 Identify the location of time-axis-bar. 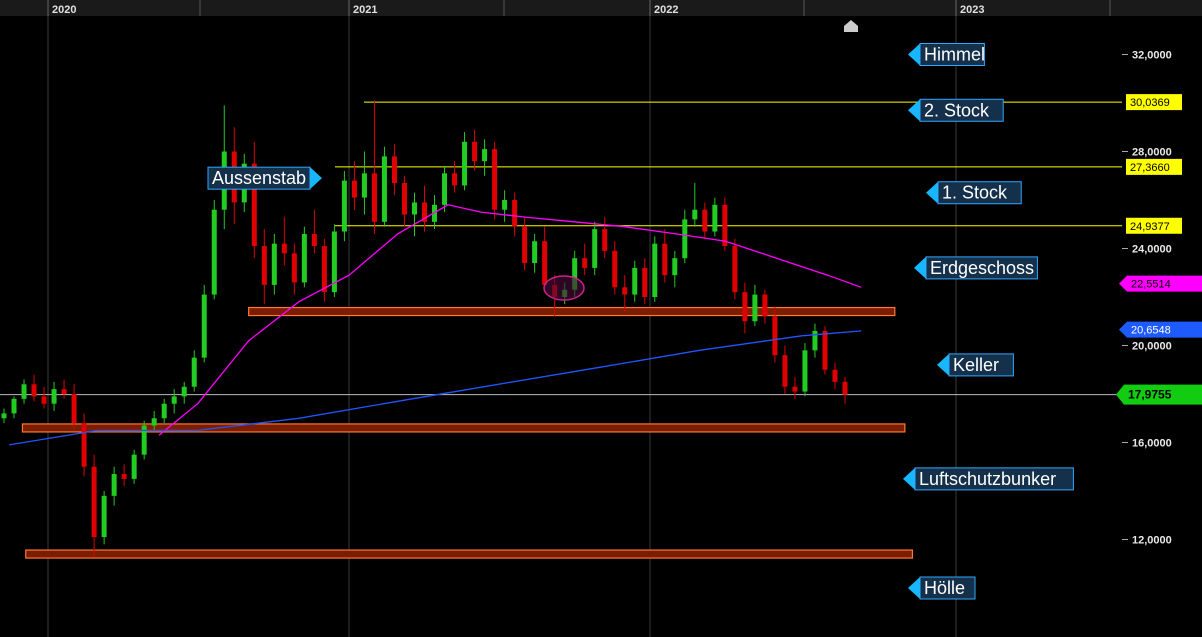
(601, 8).